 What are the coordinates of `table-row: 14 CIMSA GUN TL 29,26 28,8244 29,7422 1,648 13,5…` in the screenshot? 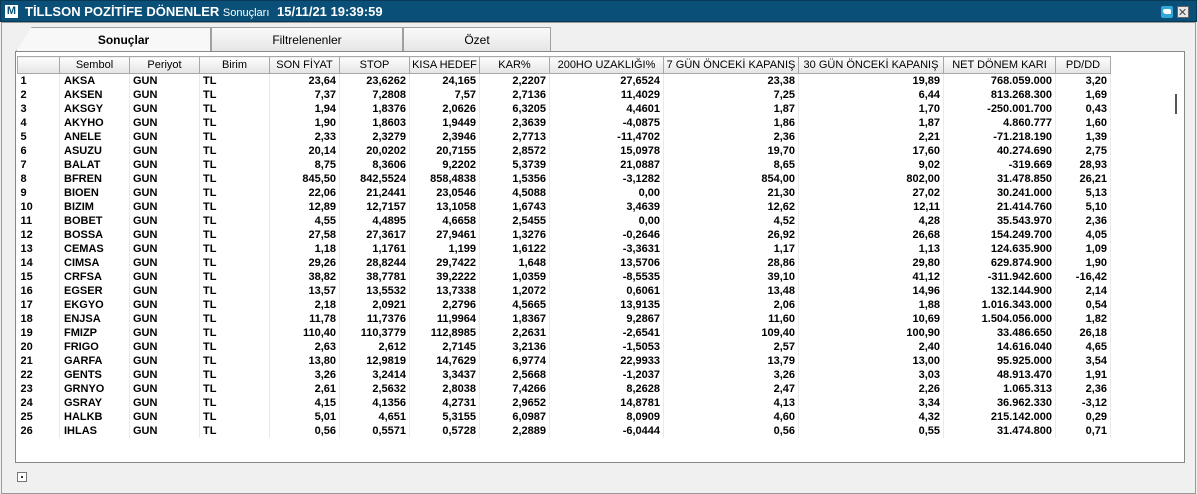 It's located at (564, 263).